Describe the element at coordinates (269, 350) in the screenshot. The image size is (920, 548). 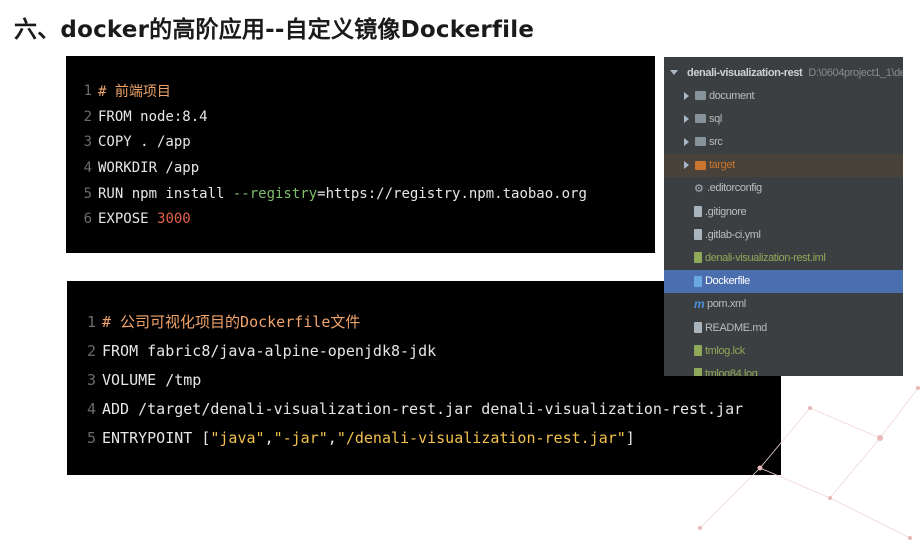
I see `code-token-plain: FROM fabric8/java-alpine-openjdk8-jdk` at that location.